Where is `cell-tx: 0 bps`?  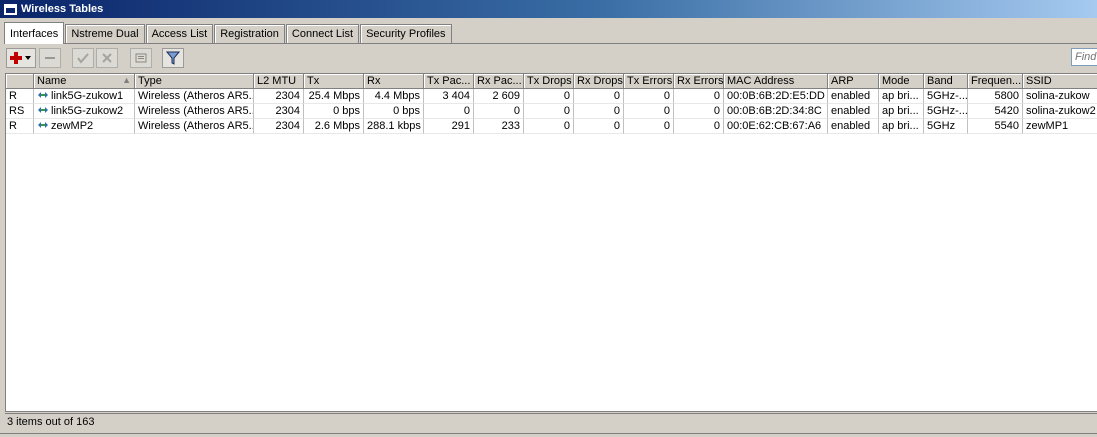
cell-tx: 0 bps is located at coordinates (334, 111).